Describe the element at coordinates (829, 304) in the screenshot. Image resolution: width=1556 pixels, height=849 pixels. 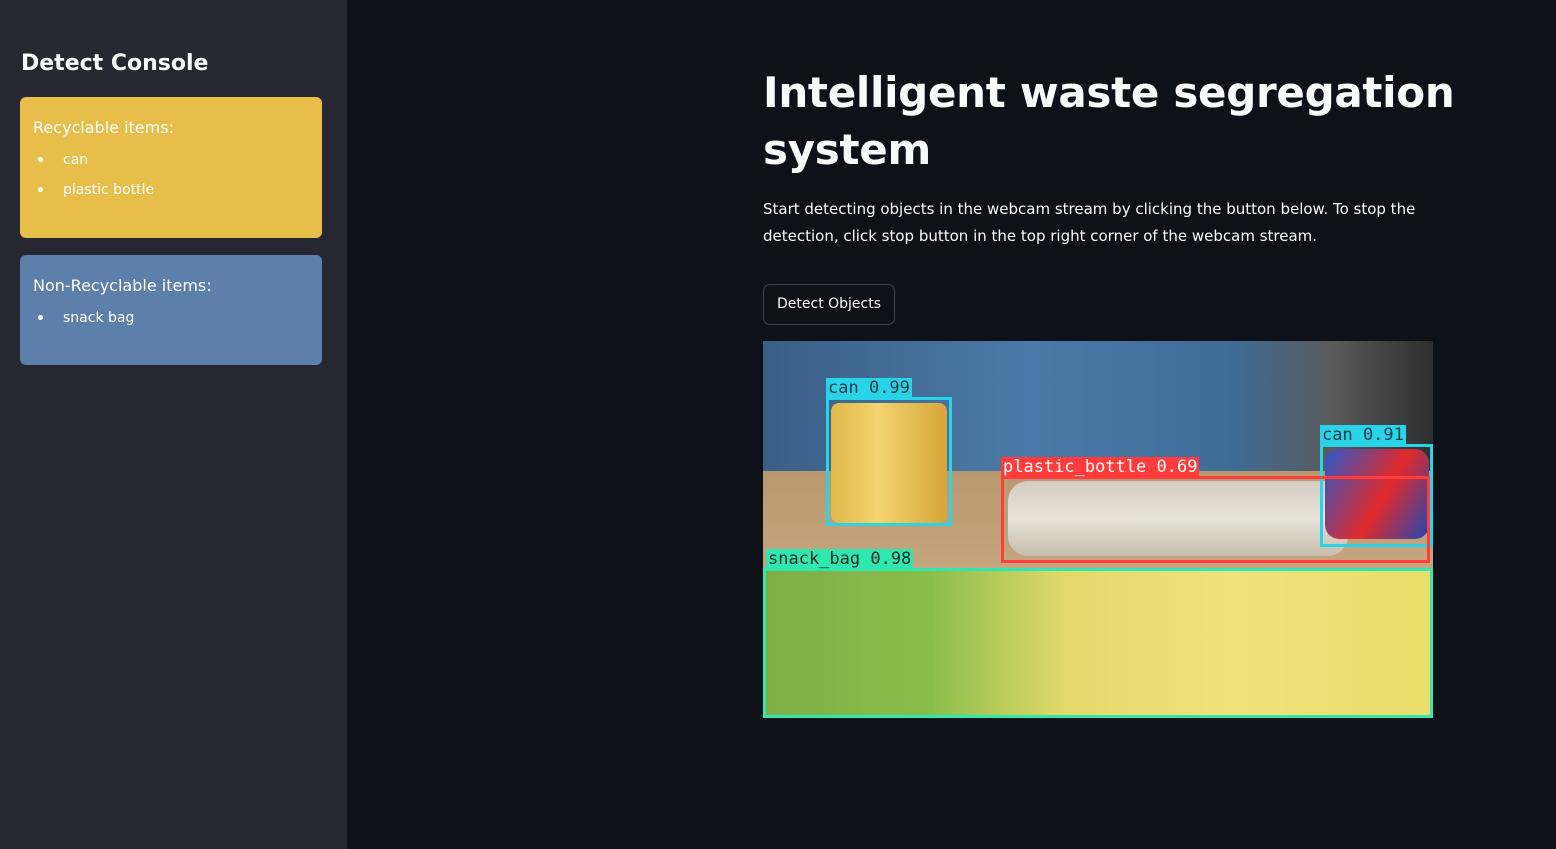
I see `detect-objects-button: Detect Objects` at that location.